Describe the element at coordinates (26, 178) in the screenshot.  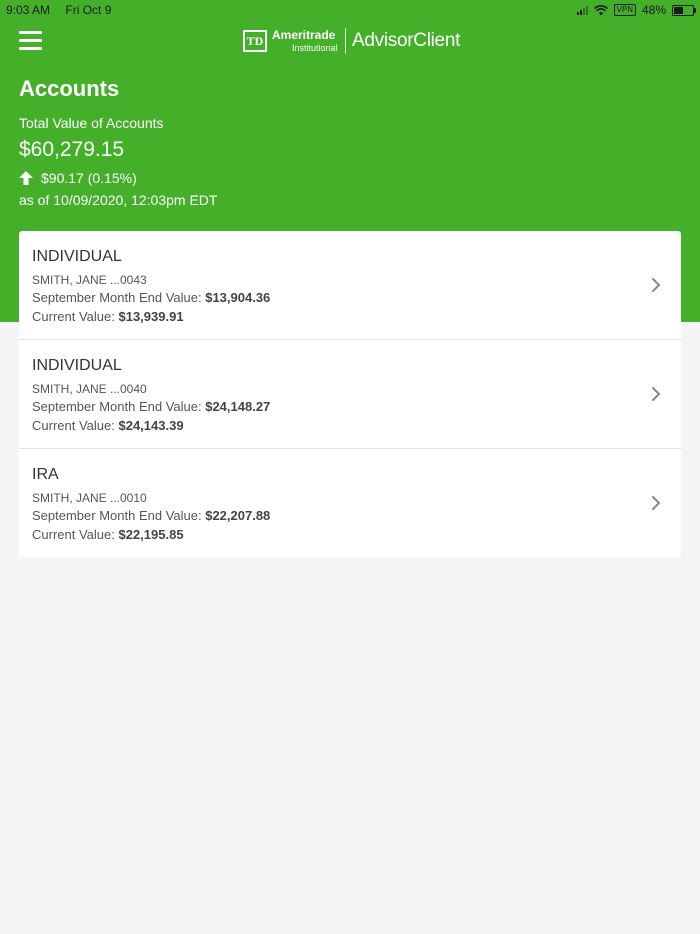
I see `arrow-up-icon` at that location.